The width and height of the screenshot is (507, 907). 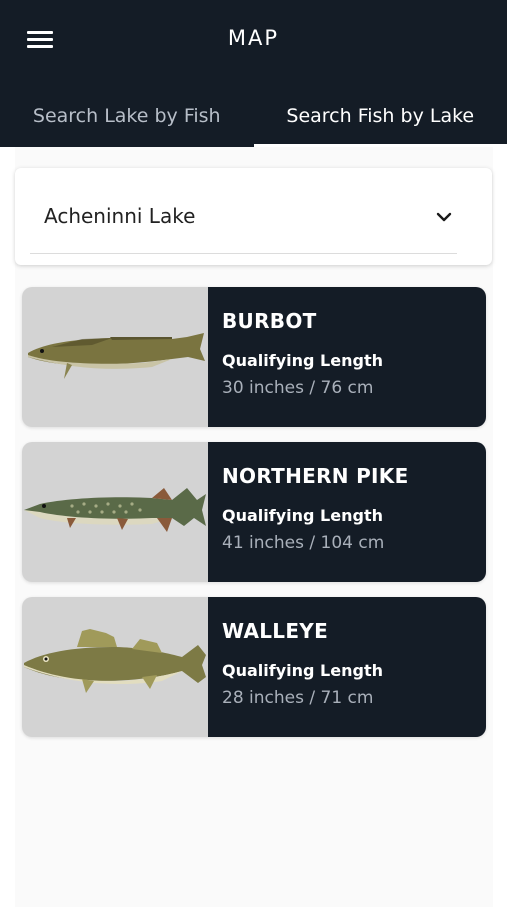 What do you see at coordinates (243, 220) in the screenshot?
I see `lake-select-dropdown: Acheninni Lake` at bounding box center [243, 220].